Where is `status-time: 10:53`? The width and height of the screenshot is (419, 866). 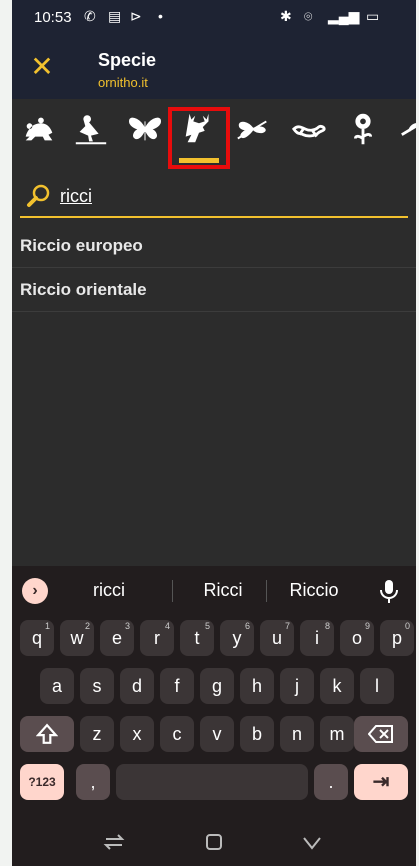
status-time: 10:53 is located at coordinates (53, 17).